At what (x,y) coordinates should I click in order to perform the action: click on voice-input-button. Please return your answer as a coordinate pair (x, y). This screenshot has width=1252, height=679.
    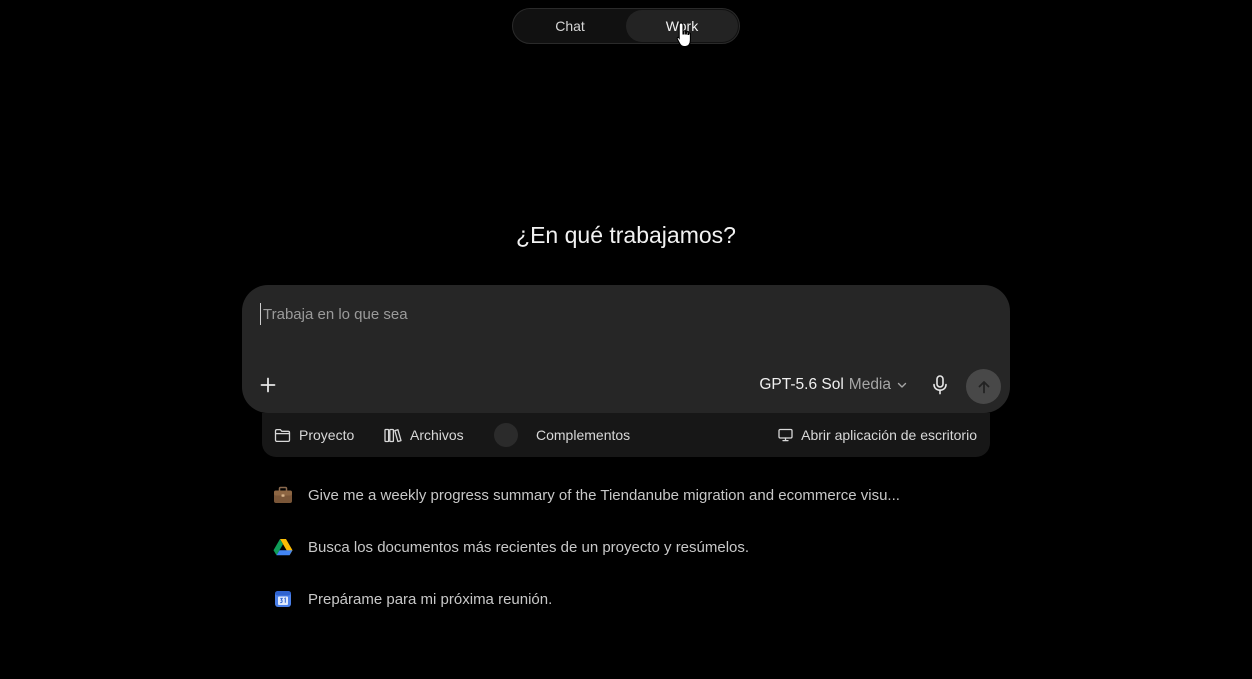
    Looking at the image, I should click on (940, 385).